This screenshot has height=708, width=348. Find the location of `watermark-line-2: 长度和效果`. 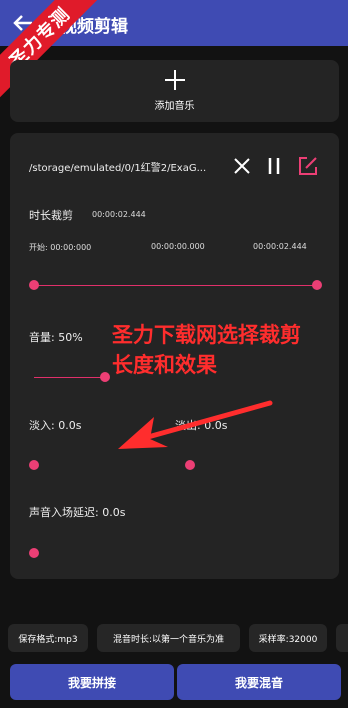

watermark-line-2: 长度和效果 is located at coordinates (164, 365).